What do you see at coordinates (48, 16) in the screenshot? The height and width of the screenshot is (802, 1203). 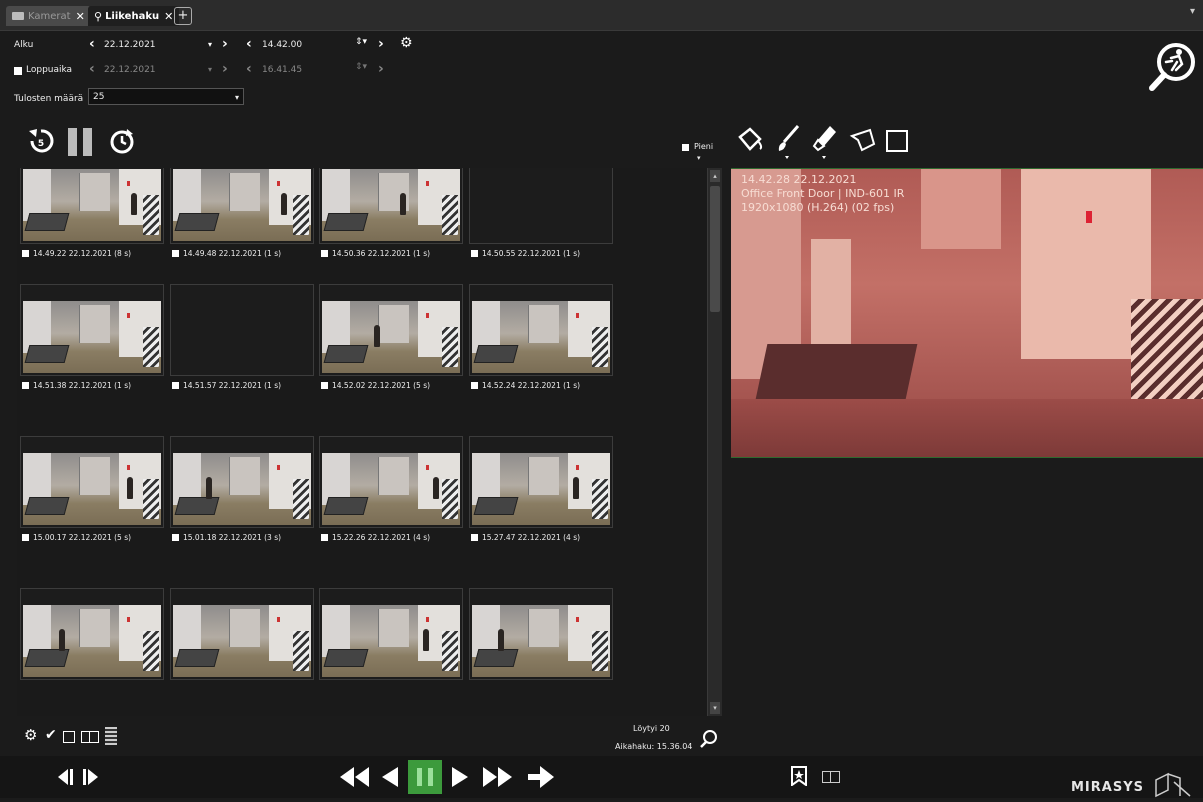 I see `tab-kamerat: Kamerat ✕` at bounding box center [48, 16].